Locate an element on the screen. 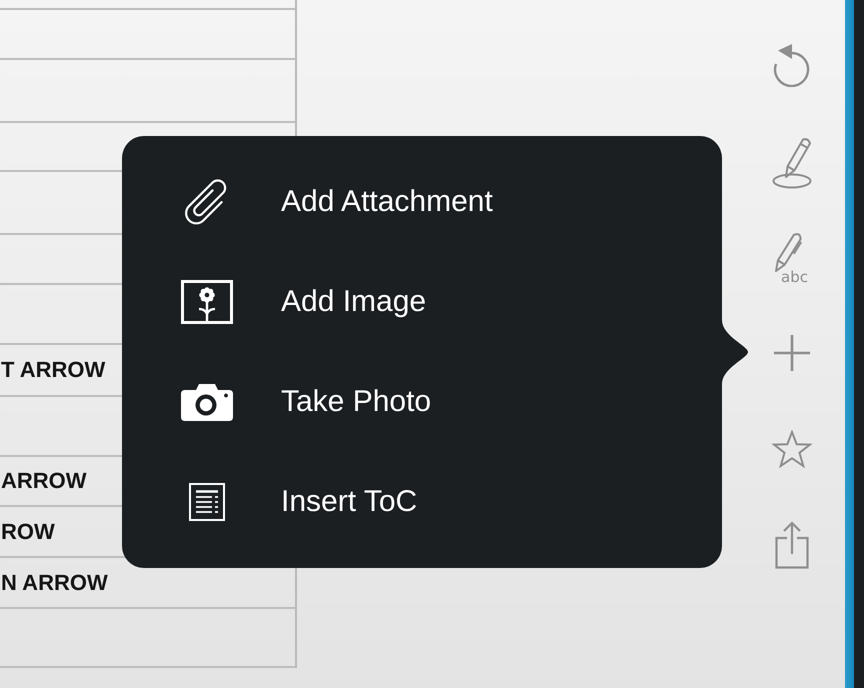  menu-item: Take Photo is located at coordinates (422, 402).